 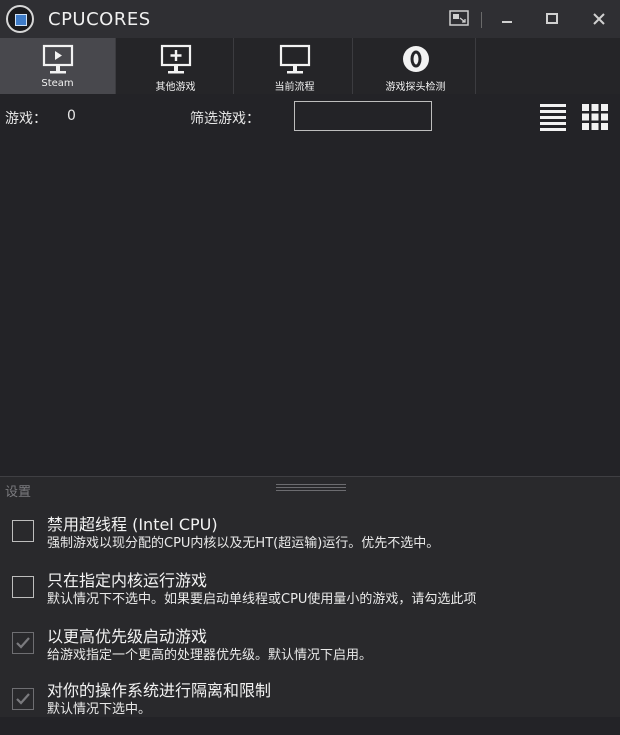 I want to click on tab-game-probe: 游戏探头检测, so click(x=416, y=66).